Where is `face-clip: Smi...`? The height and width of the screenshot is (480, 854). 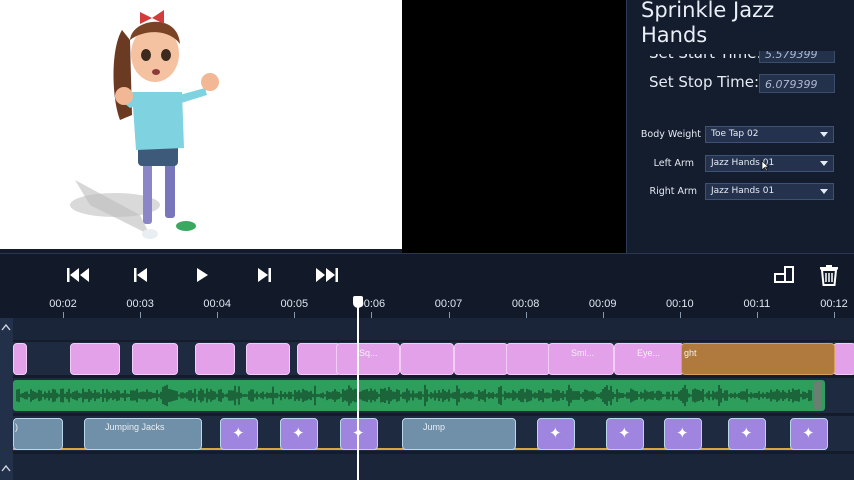
face-clip: Smi... is located at coordinates (581, 359).